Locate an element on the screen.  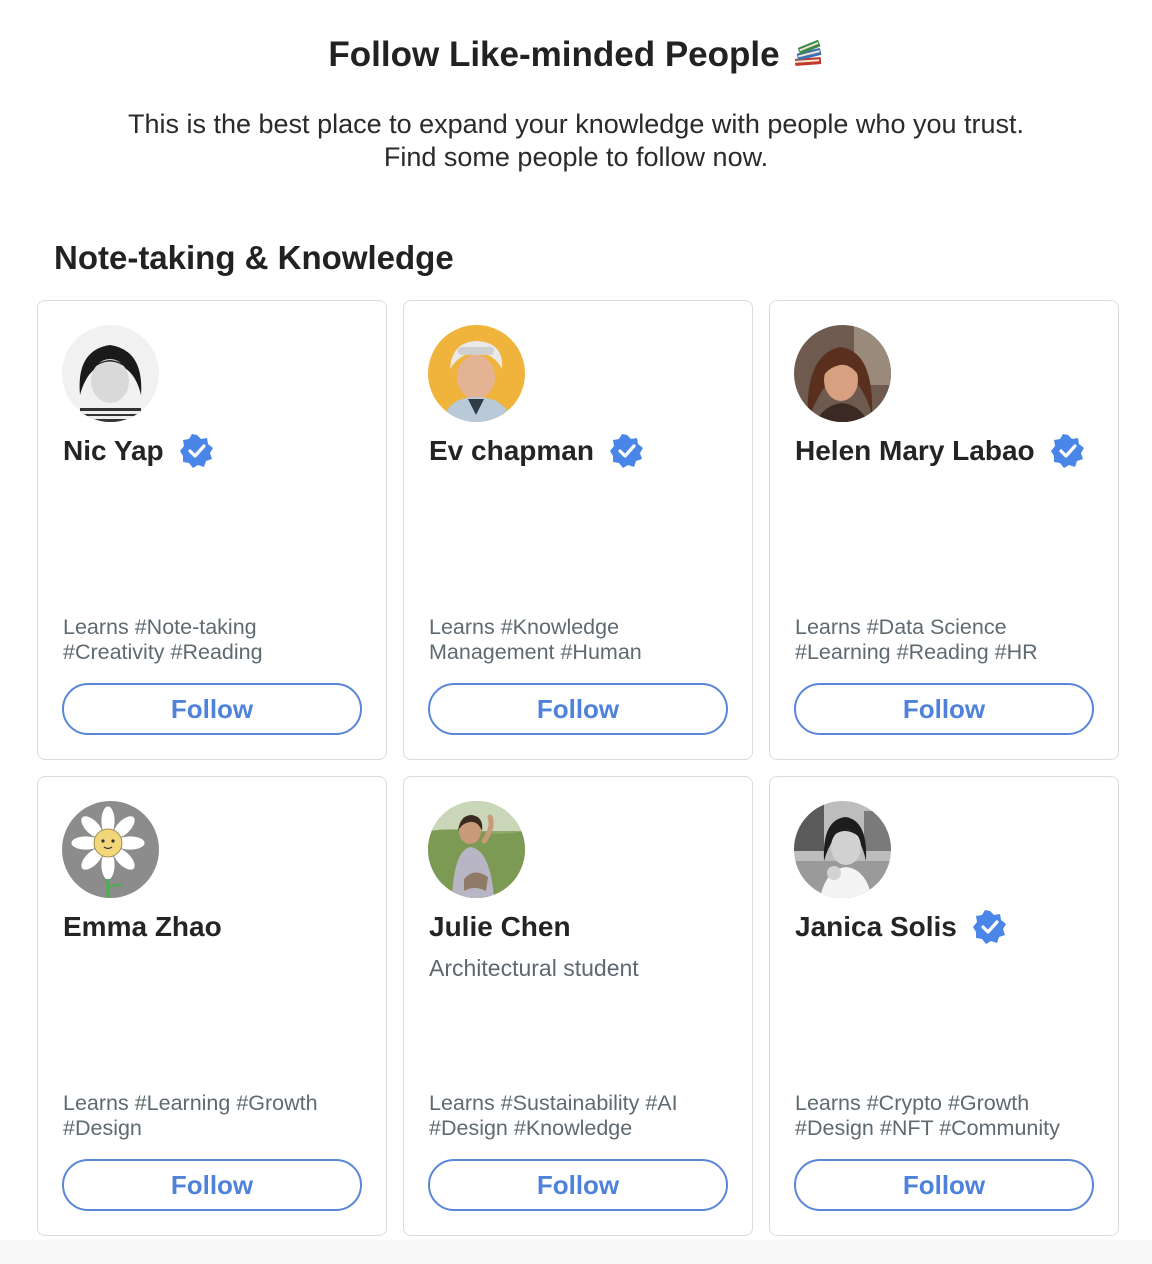
page-bottom-edge is located at coordinates (576, 1252).